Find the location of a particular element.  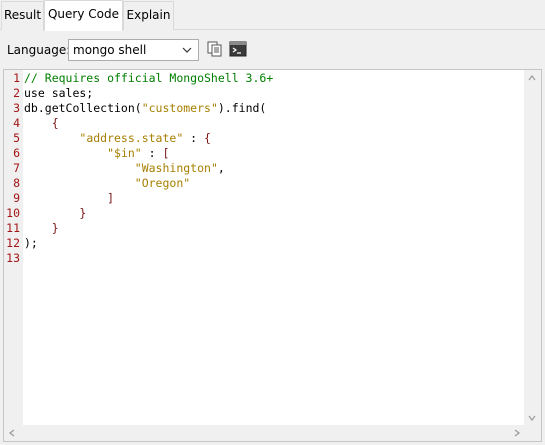

tab-query-code: Query Code is located at coordinates (83, 15).